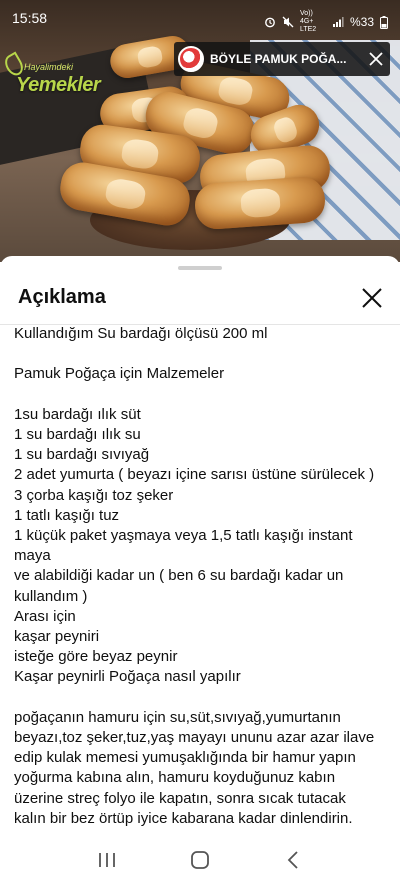  What do you see at coordinates (67, 515) in the screenshot?
I see `description-line: 1 tatlı kaşığı tuz` at bounding box center [67, 515].